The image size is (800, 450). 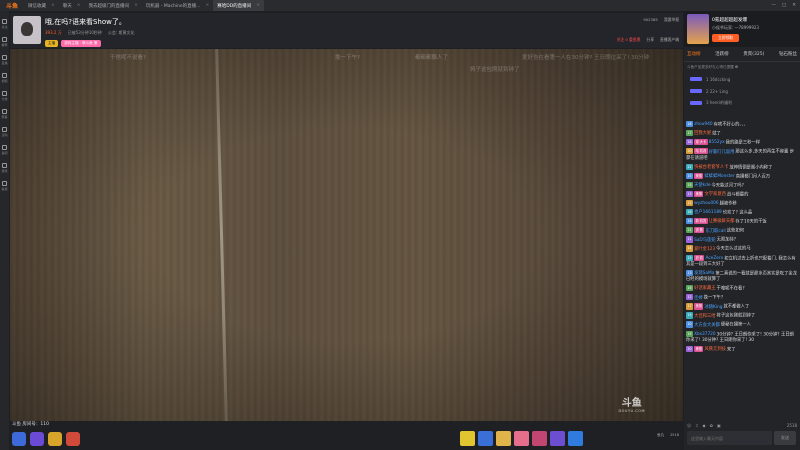 I want to click on rail-item: 鱼吧, so click(x=4, y=150).